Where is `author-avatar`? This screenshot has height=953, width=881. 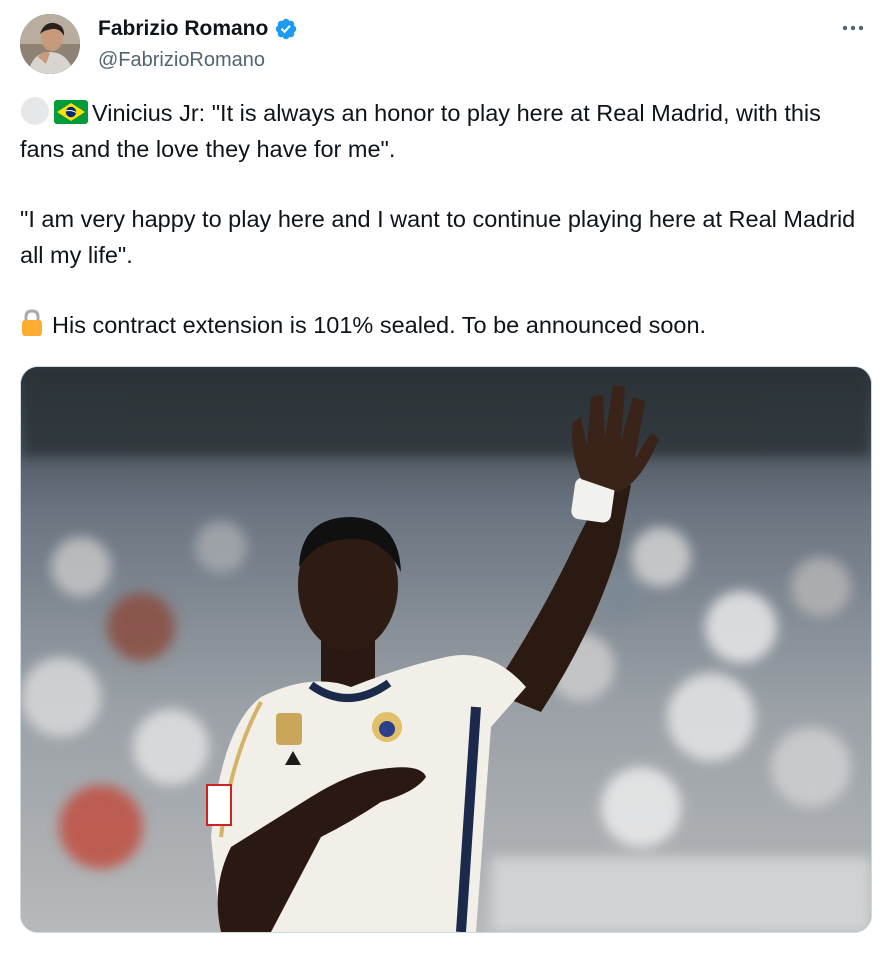
author-avatar is located at coordinates (50, 44).